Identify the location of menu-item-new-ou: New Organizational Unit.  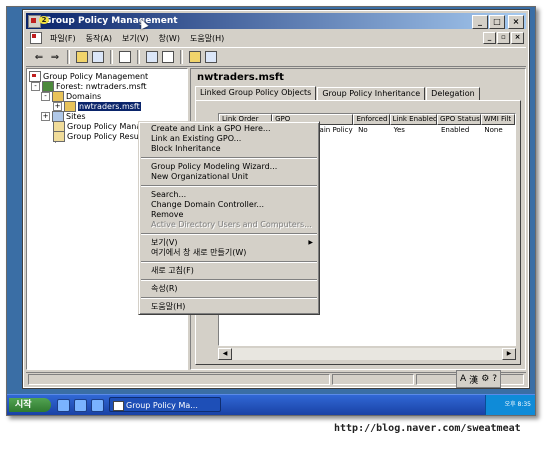
(229, 177).